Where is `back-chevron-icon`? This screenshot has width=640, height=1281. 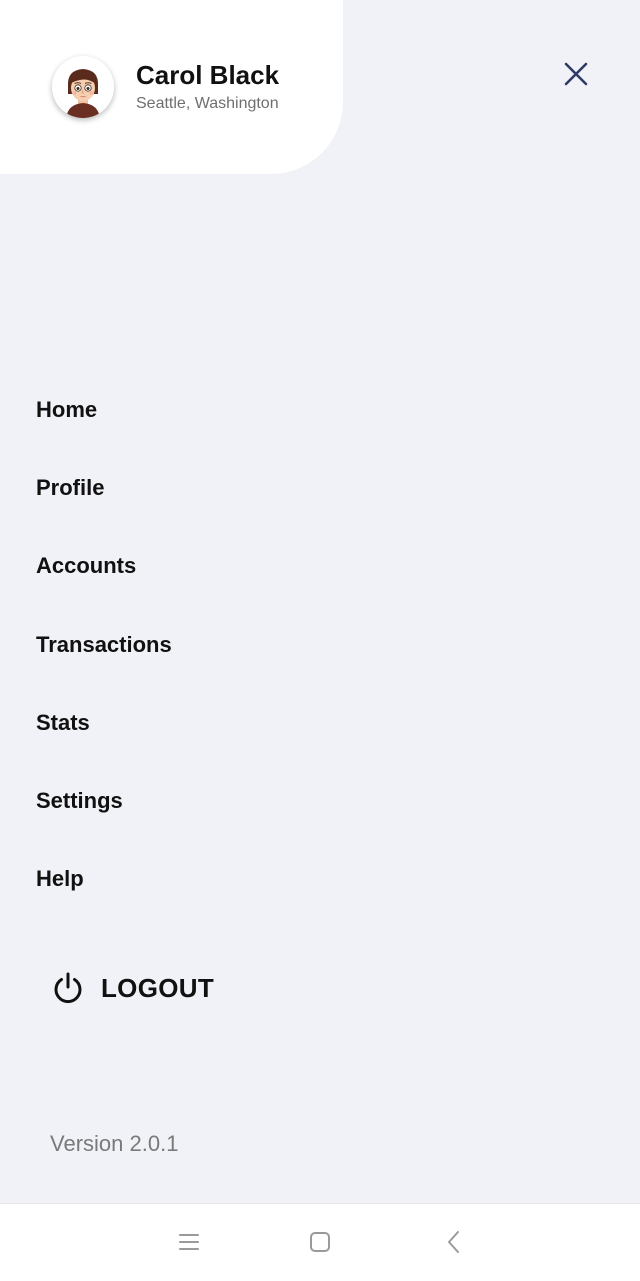 back-chevron-icon is located at coordinates (453, 1242).